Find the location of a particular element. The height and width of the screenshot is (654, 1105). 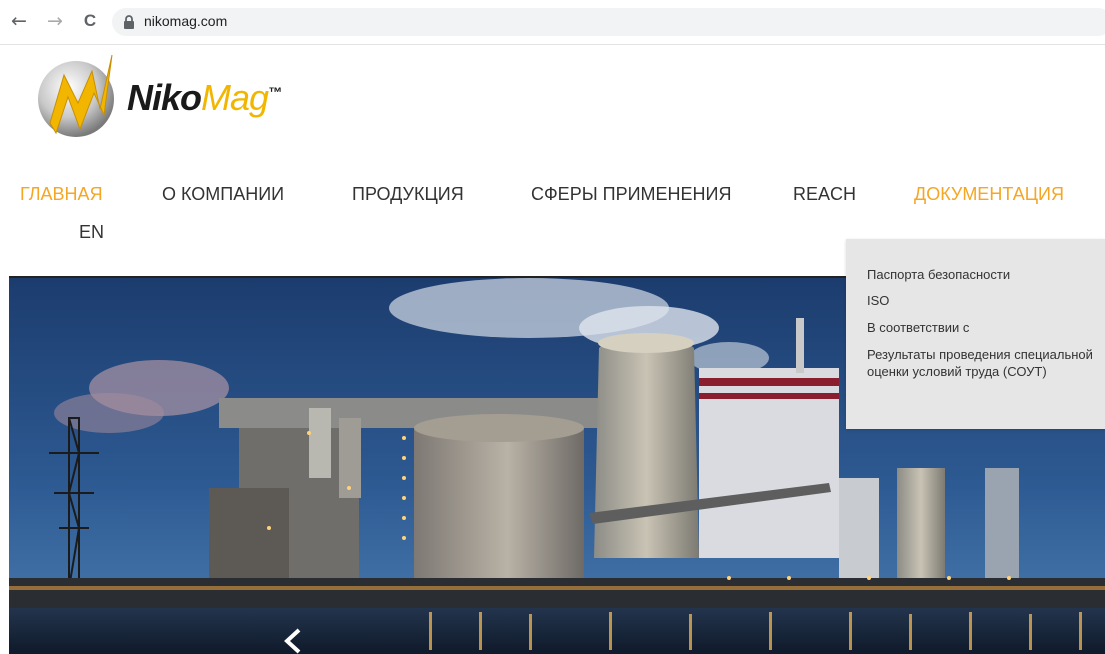

site-logo: NikoMag™ is located at coordinates (184, 98).